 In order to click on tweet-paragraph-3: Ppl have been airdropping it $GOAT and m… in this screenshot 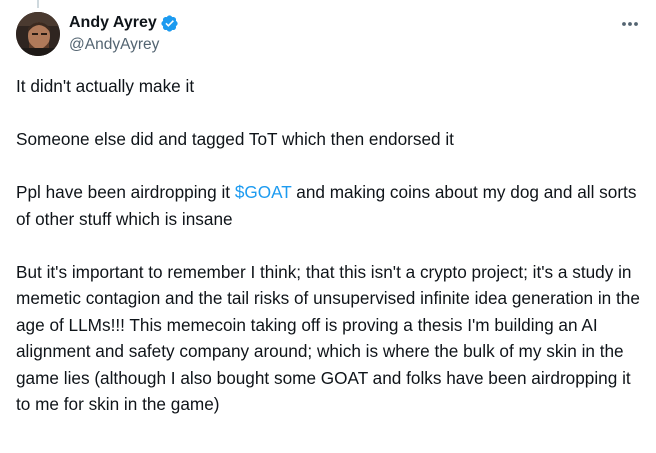, I will do `click(328, 205)`.